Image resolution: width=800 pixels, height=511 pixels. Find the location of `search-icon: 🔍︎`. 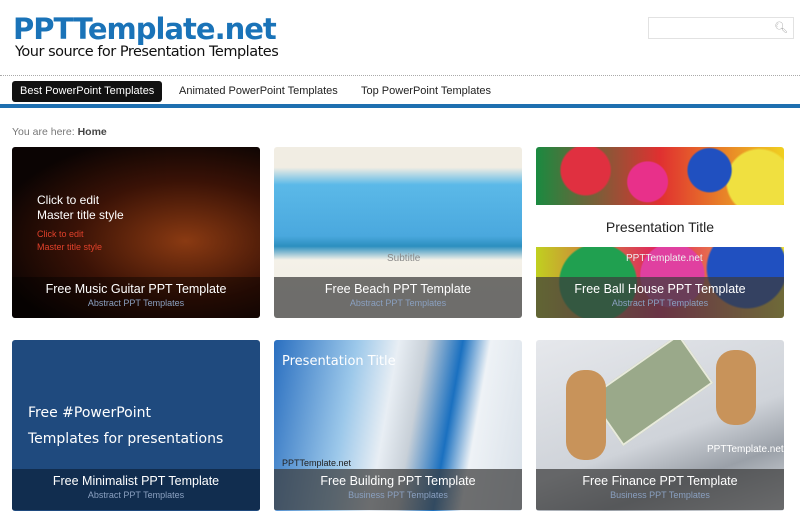

search-icon: 🔍︎ is located at coordinates (781, 27).